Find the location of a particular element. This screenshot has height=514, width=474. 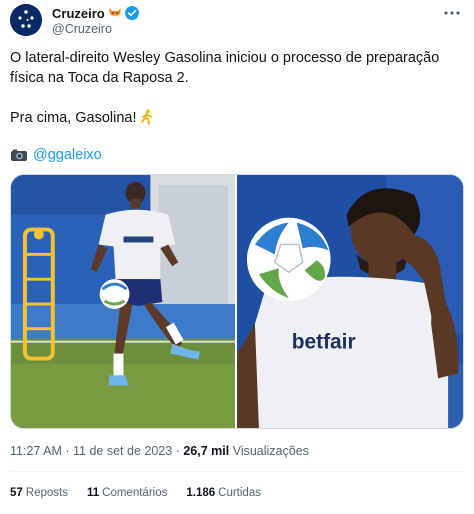

comments-label: Comentários is located at coordinates (135, 493).